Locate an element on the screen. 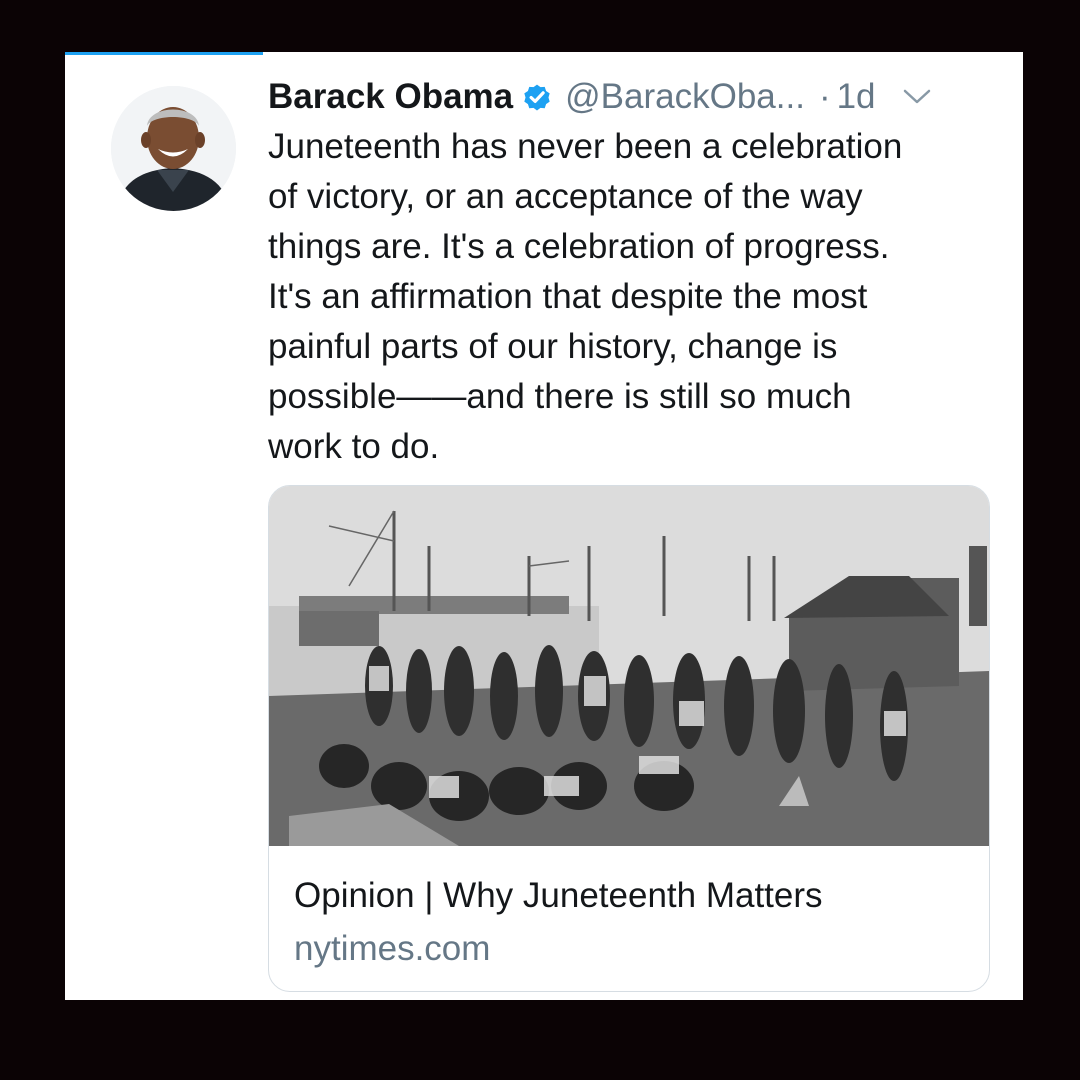 Image resolution: width=1080 pixels, height=1080 pixels. tab-indicator is located at coordinates (164, 53).